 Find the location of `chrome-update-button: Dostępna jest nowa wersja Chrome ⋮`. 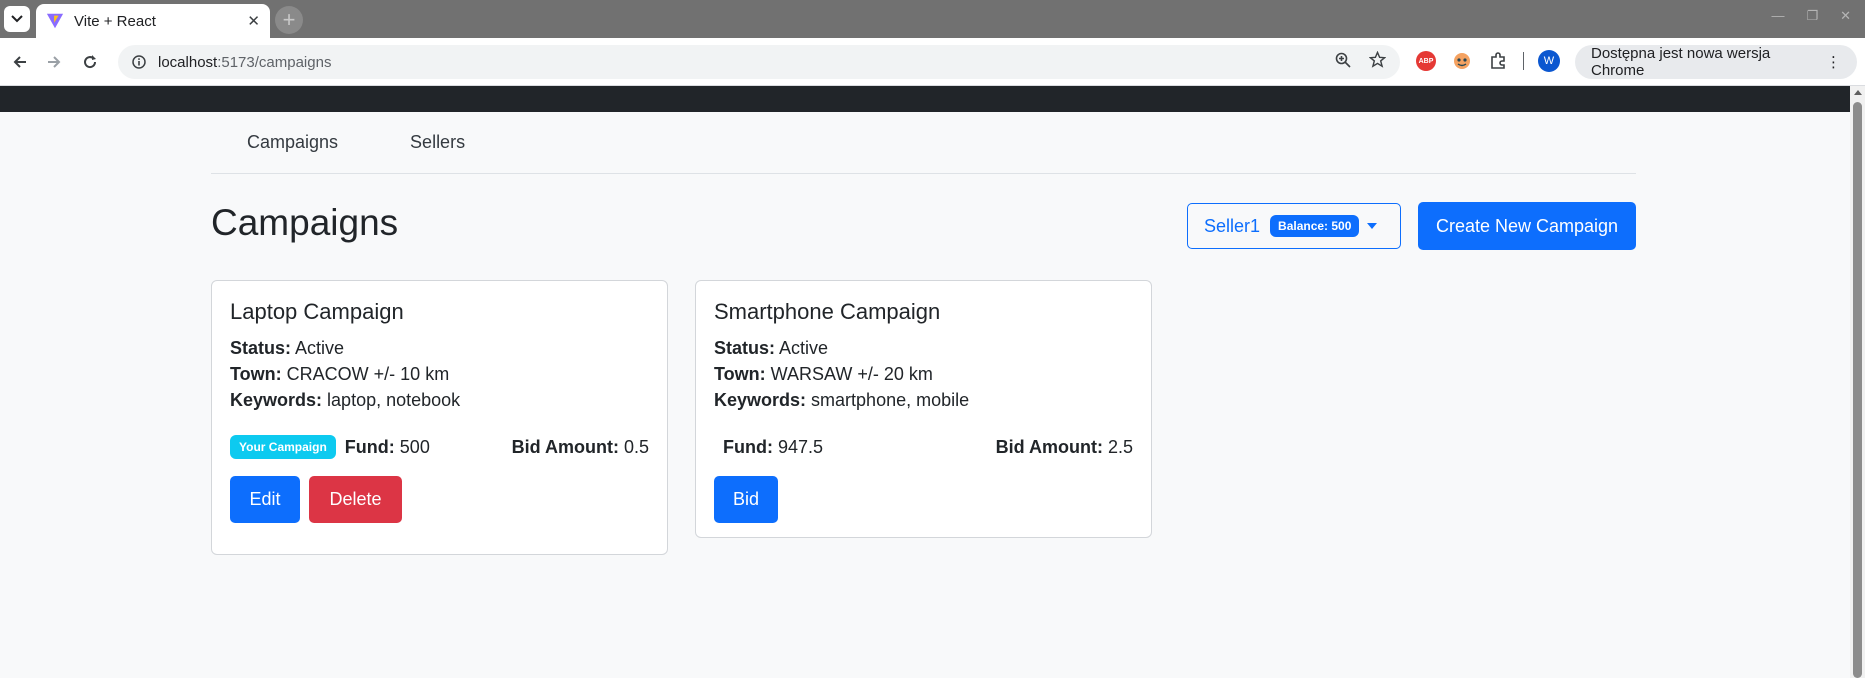

chrome-update-button: Dostępna jest nowa wersja Chrome ⋮ is located at coordinates (1716, 62).